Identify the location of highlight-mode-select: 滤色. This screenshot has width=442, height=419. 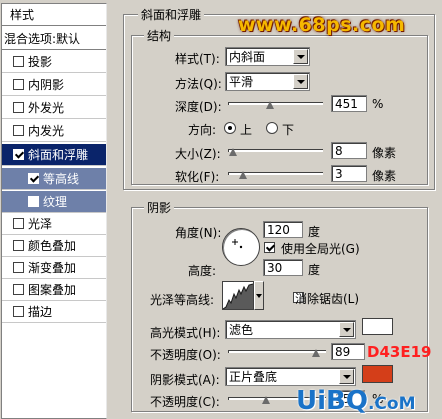
(290, 329).